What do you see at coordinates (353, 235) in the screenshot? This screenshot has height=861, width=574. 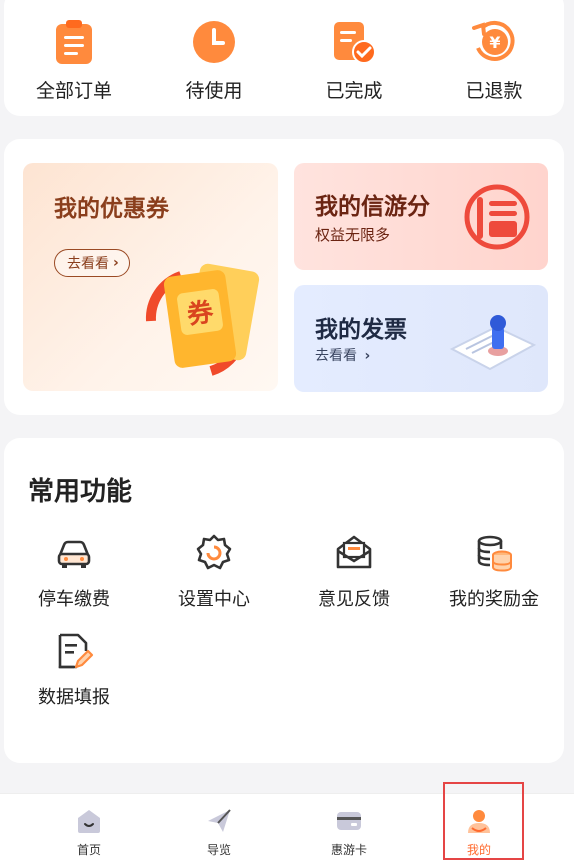 I see `my-credit-subtitle: 权益无限多` at bounding box center [353, 235].